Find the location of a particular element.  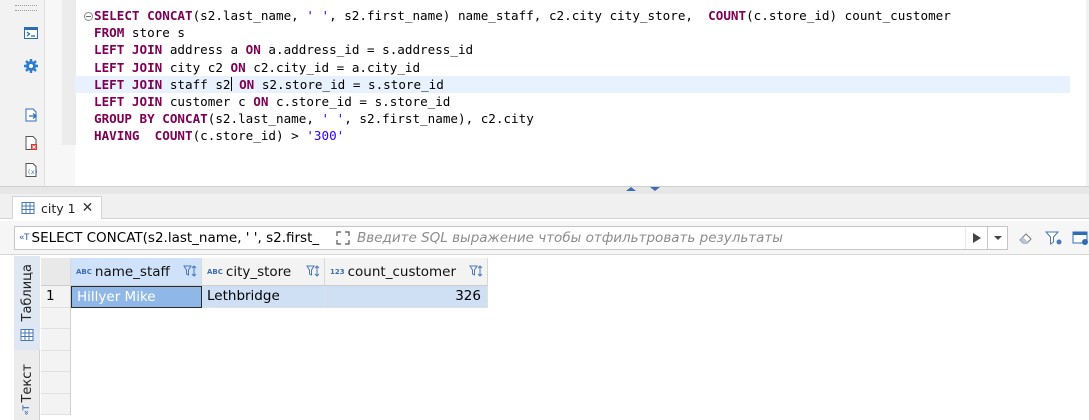

sql-prefix-icon: «T is located at coordinates (24, 238).